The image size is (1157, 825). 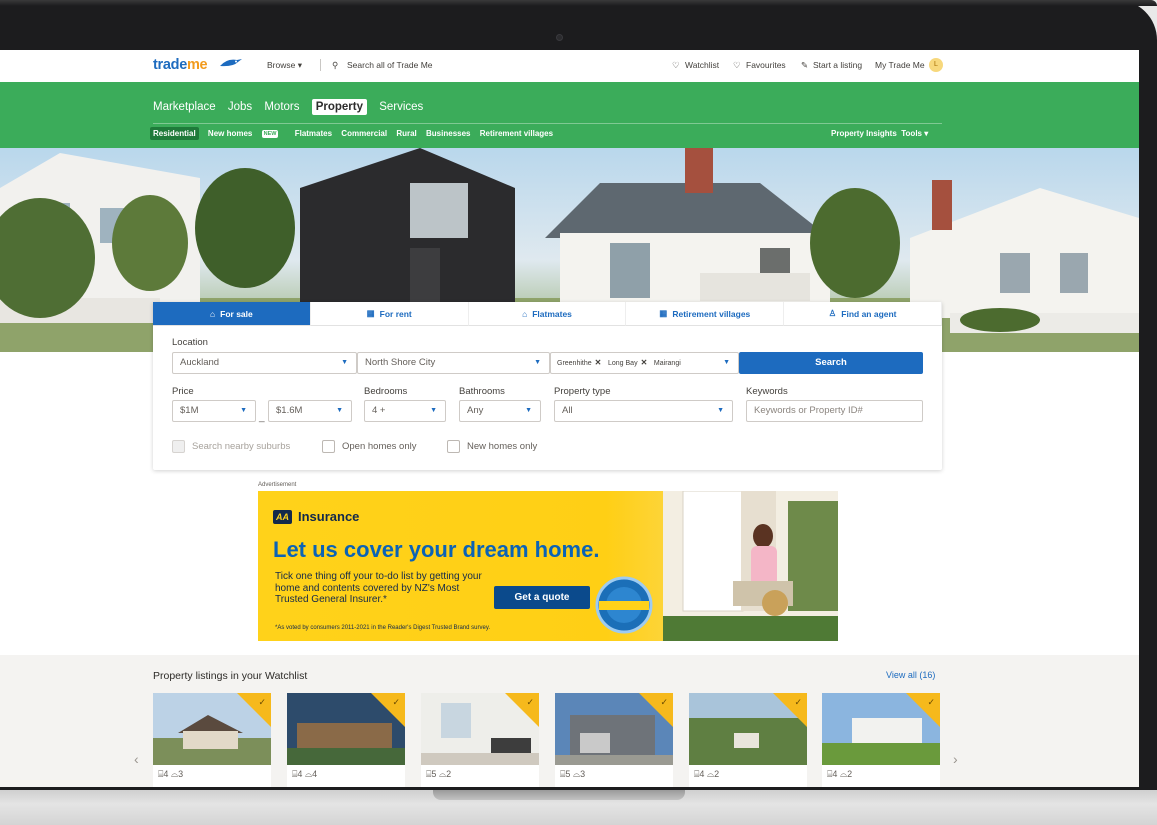 I want to click on tab-retirement-villages: ▦ Retirement villages, so click(x=705, y=314).